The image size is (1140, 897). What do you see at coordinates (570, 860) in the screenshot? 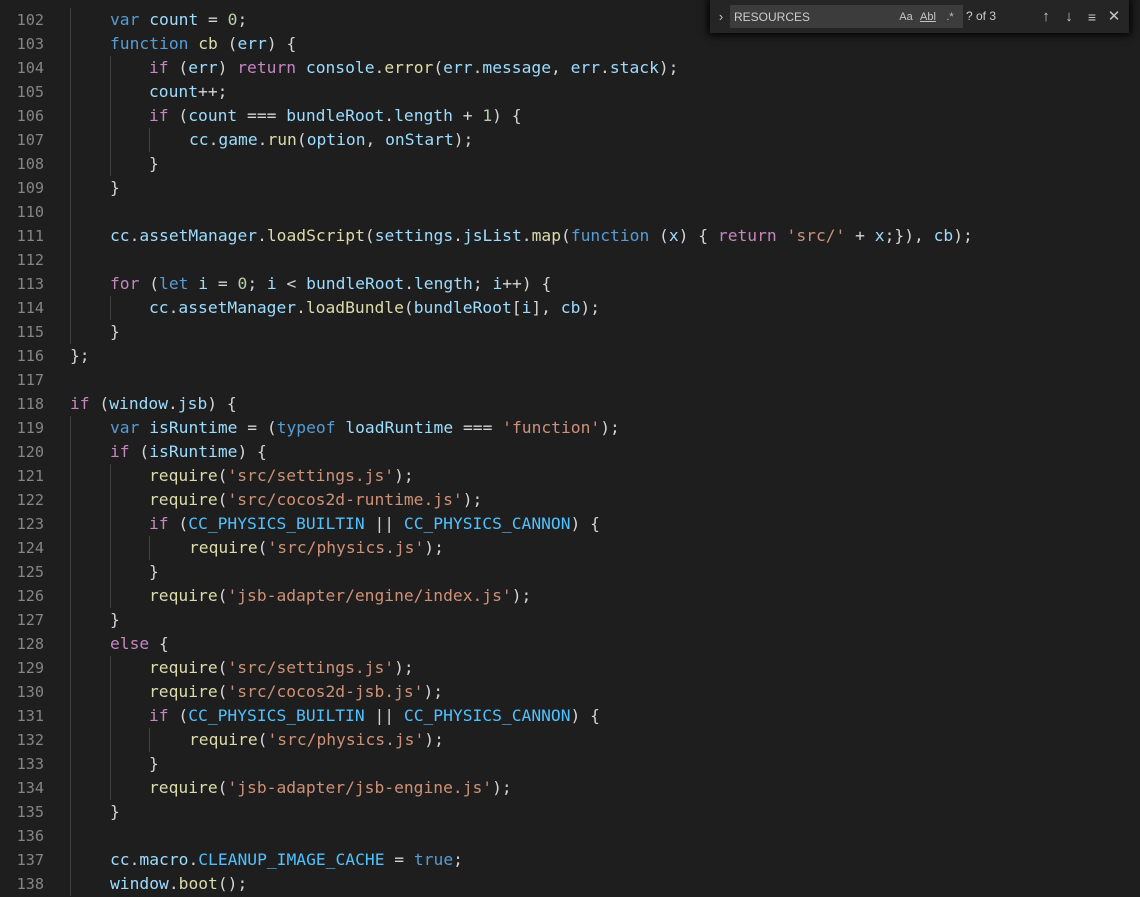
I see `code-line: 137 cc.macro.CLEANUP_IMAGE_CACHE = true;` at bounding box center [570, 860].